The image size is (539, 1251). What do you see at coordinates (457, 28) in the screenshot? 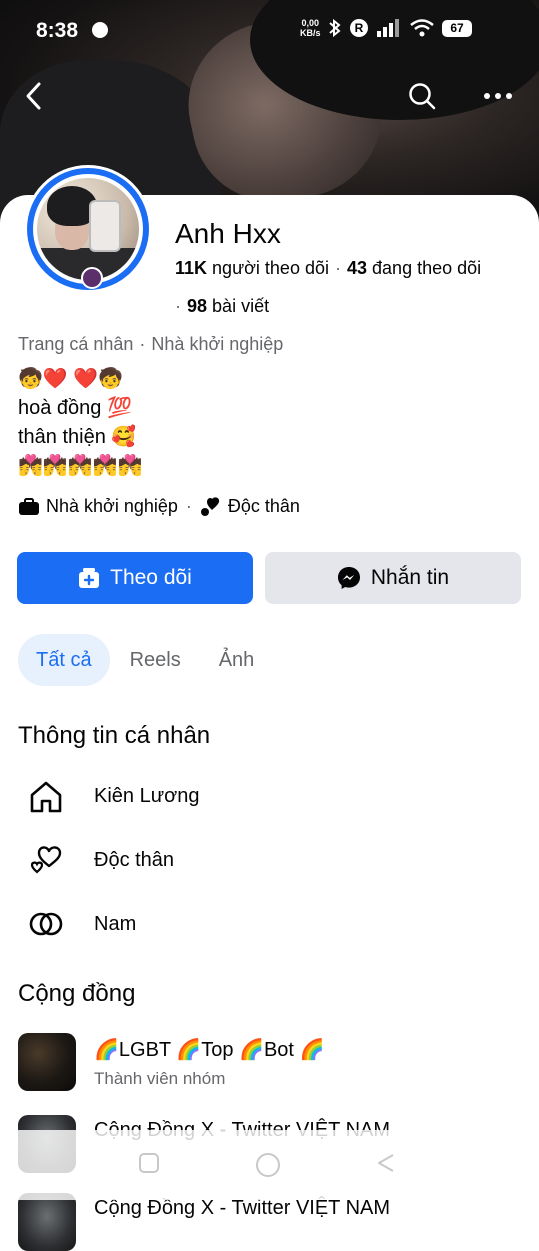
I see `battery-icon: 67` at bounding box center [457, 28].